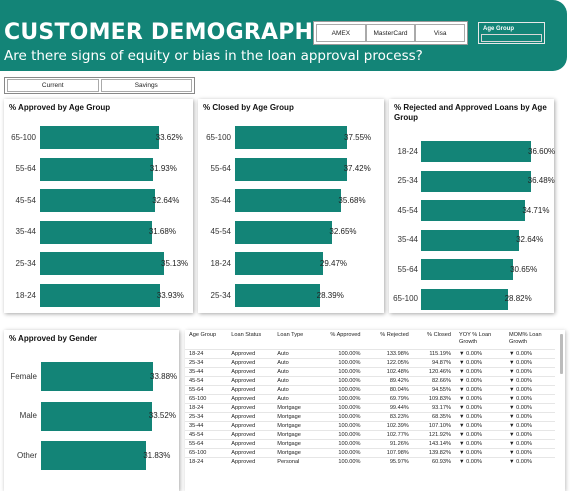 The width and height of the screenshot is (570, 491). What do you see at coordinates (162, 415) in the screenshot?
I see `data-label: 33.52%` at bounding box center [162, 415].